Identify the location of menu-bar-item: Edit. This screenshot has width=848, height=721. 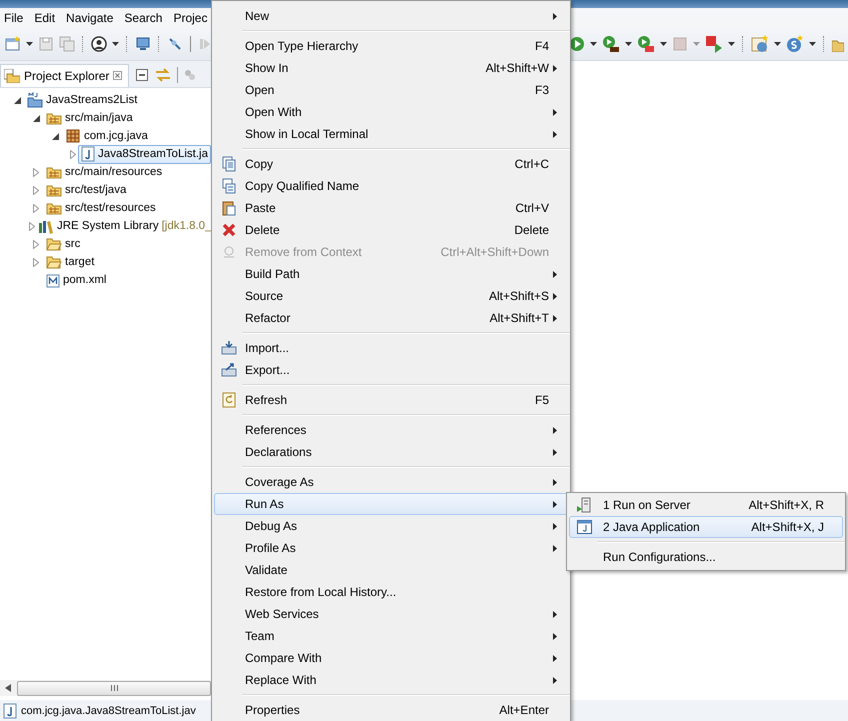
(45, 18).